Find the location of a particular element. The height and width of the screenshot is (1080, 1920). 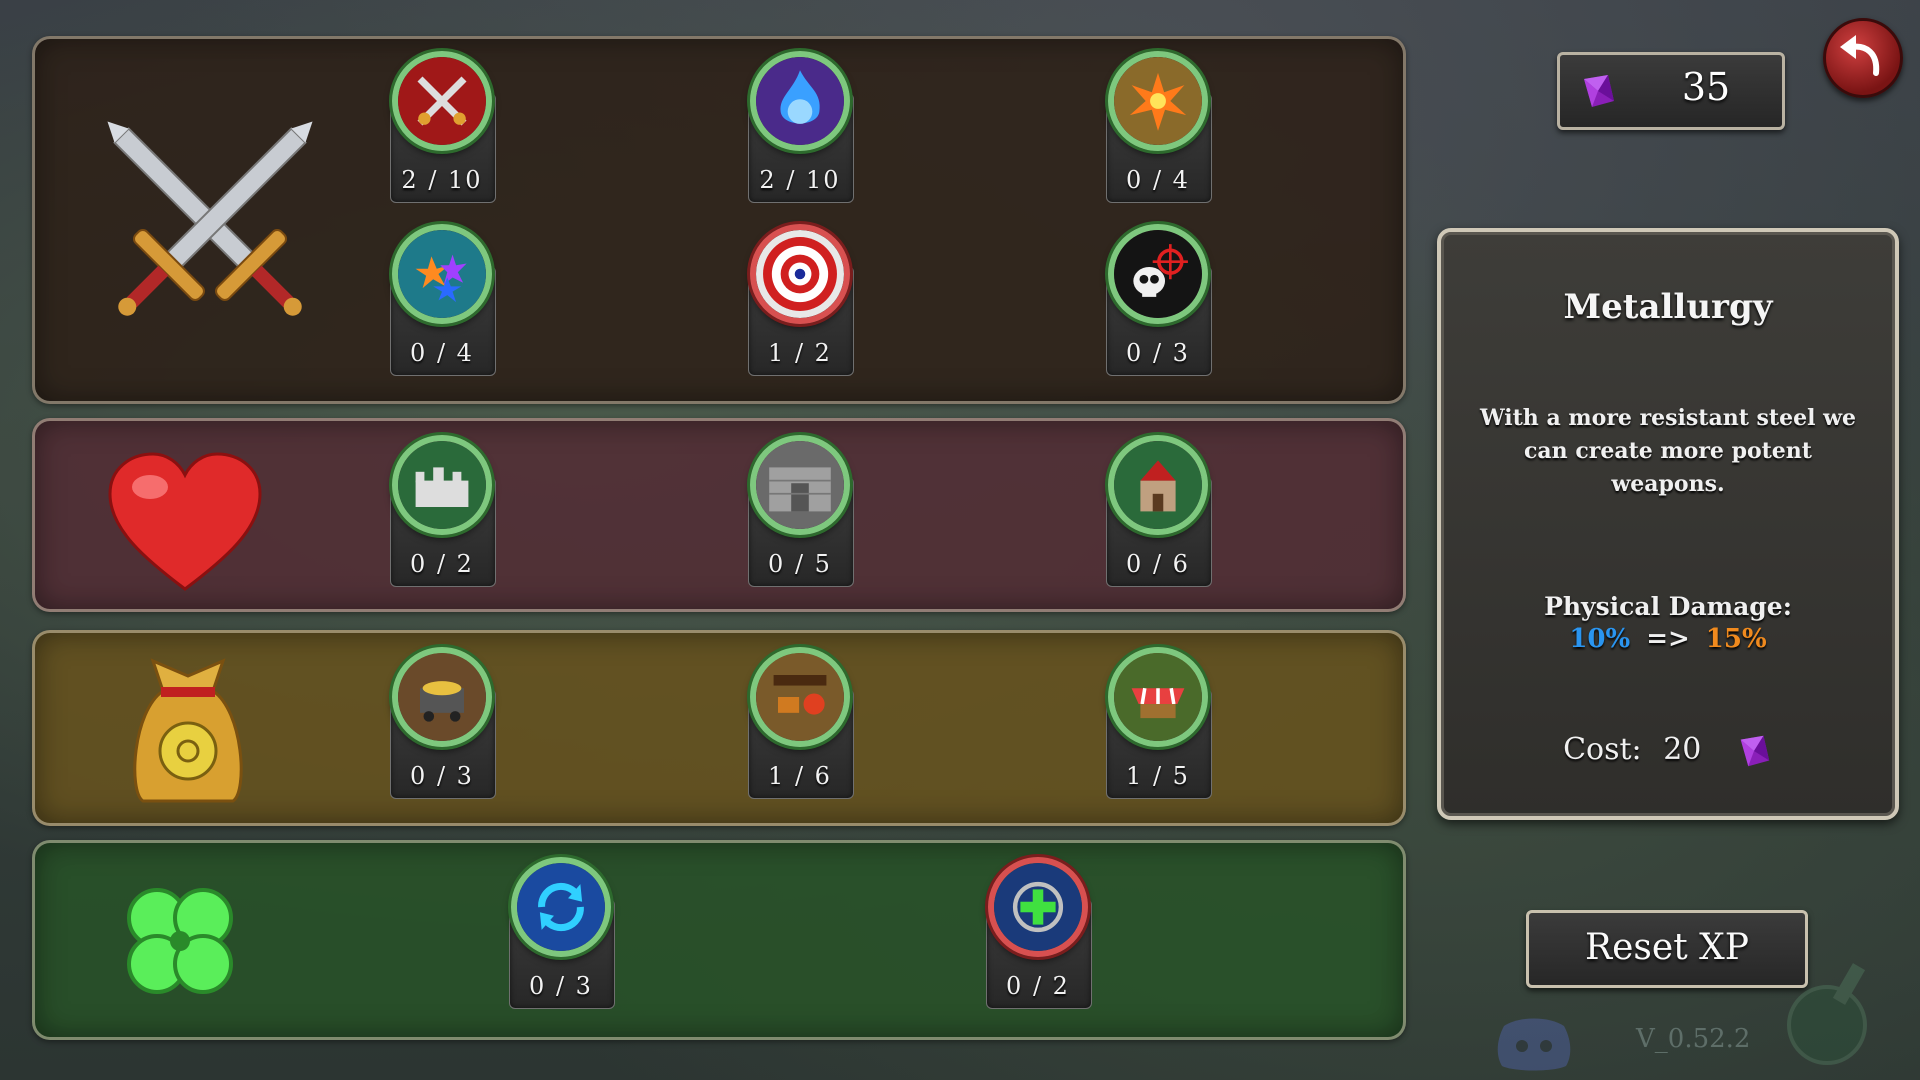

upgrade-progress: 0 / 6 is located at coordinates (1158, 564).